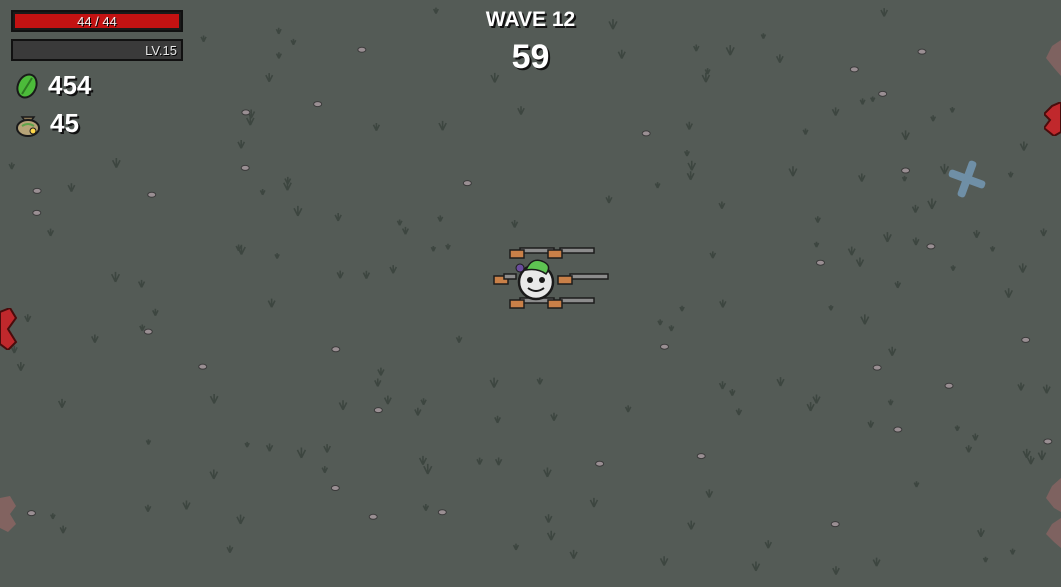 This screenshot has height=587, width=1061. Describe the element at coordinates (551, 278) in the screenshot. I see `player-character` at that location.